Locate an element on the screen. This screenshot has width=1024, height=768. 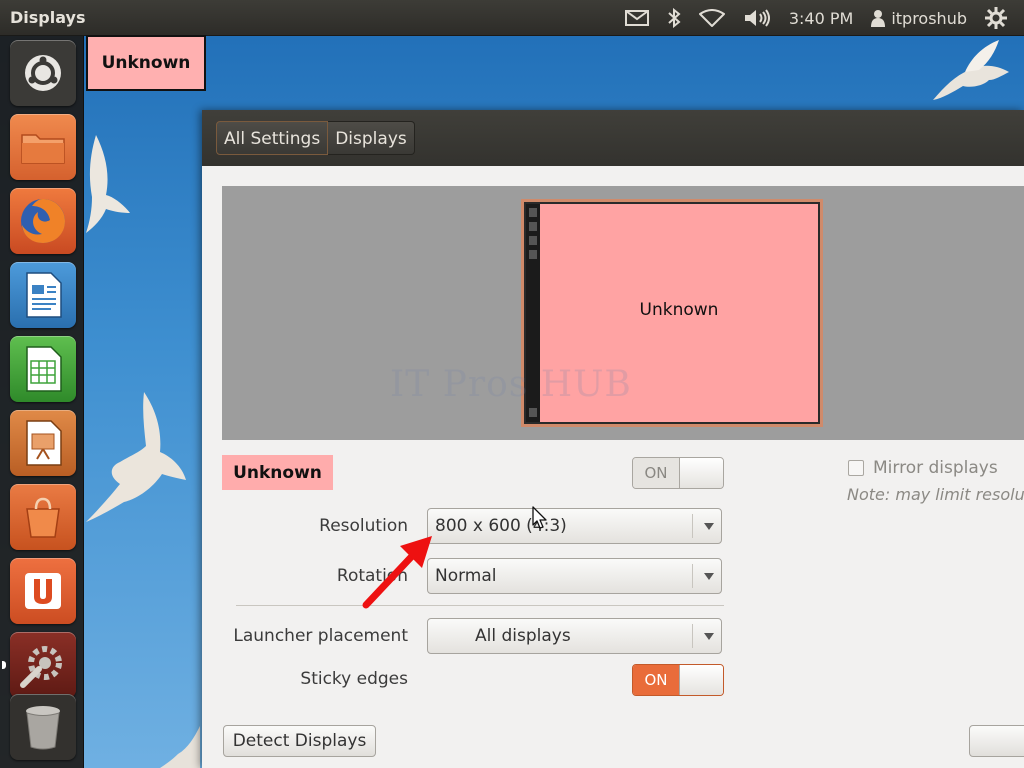
rotation-value: Normal is located at coordinates (466, 576).